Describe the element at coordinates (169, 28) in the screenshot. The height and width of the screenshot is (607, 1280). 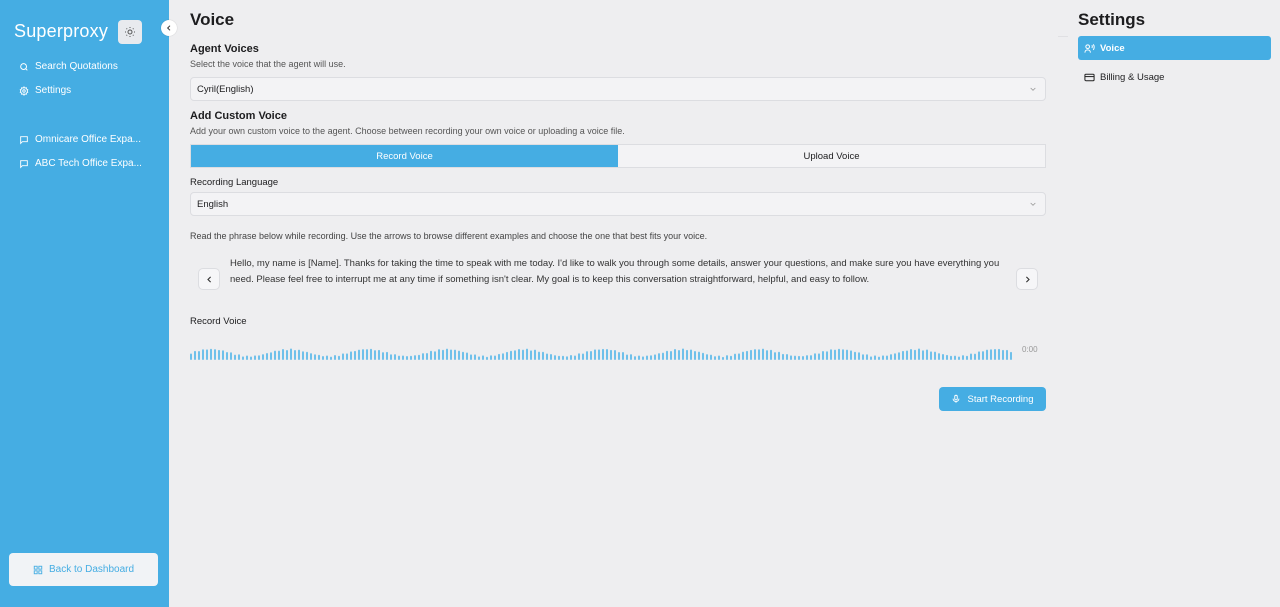
I see `collapse-sidebar-button` at that location.